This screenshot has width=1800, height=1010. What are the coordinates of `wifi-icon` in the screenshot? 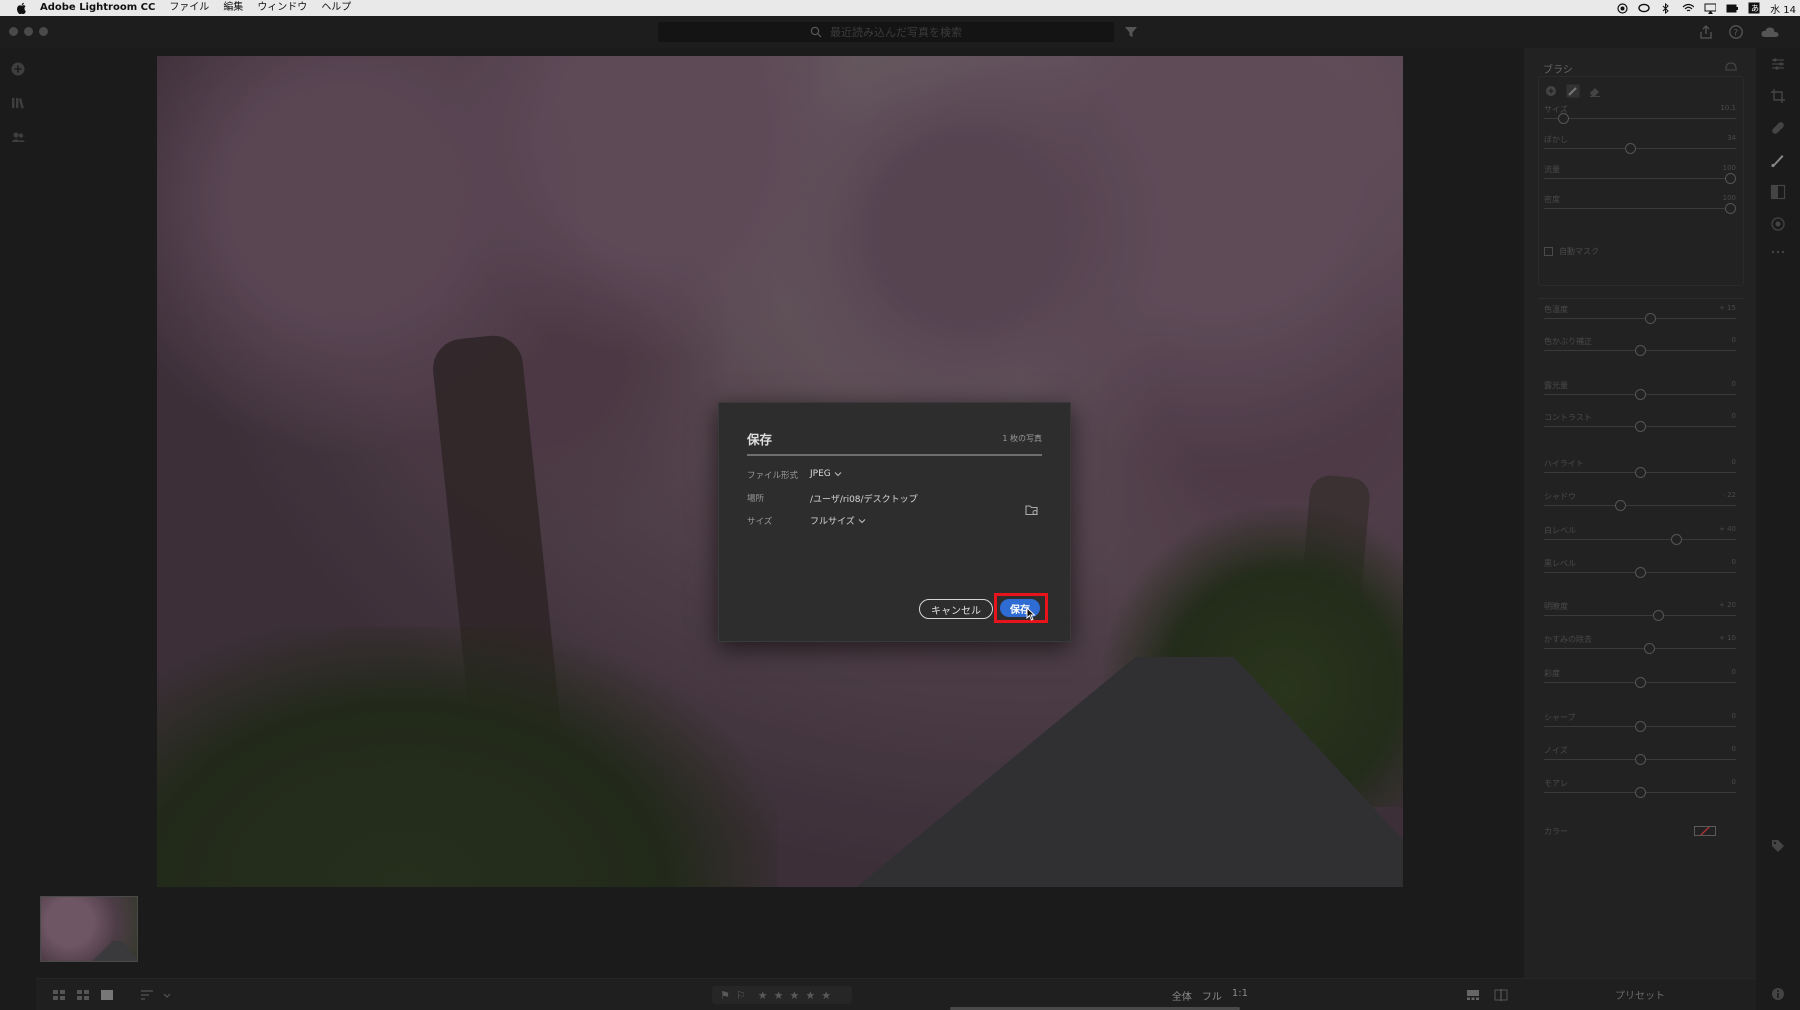 It's located at (1688, 8).